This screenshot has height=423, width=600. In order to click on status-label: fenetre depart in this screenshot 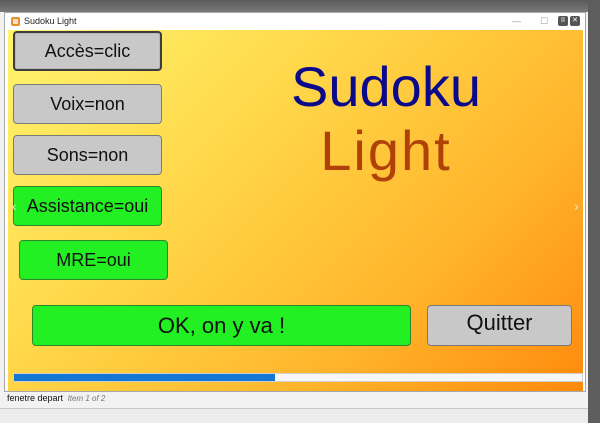, I will do `click(35, 398)`.